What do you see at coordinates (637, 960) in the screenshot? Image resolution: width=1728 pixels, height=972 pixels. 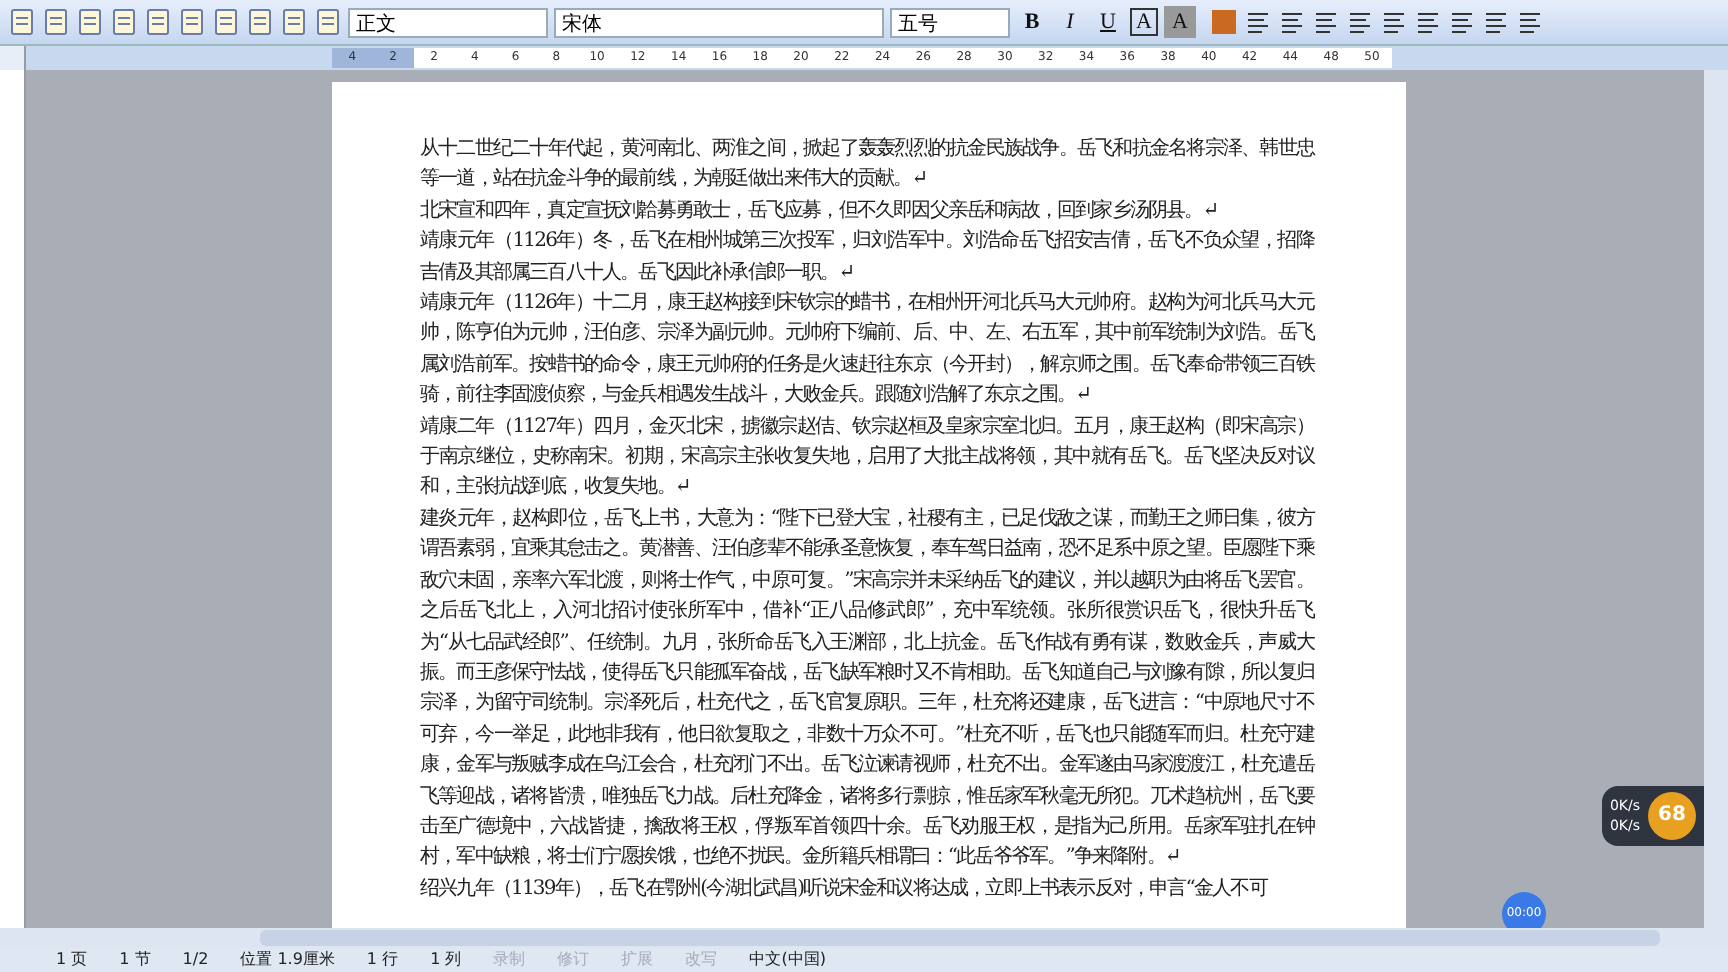 I see `status-item: 扩展` at bounding box center [637, 960].